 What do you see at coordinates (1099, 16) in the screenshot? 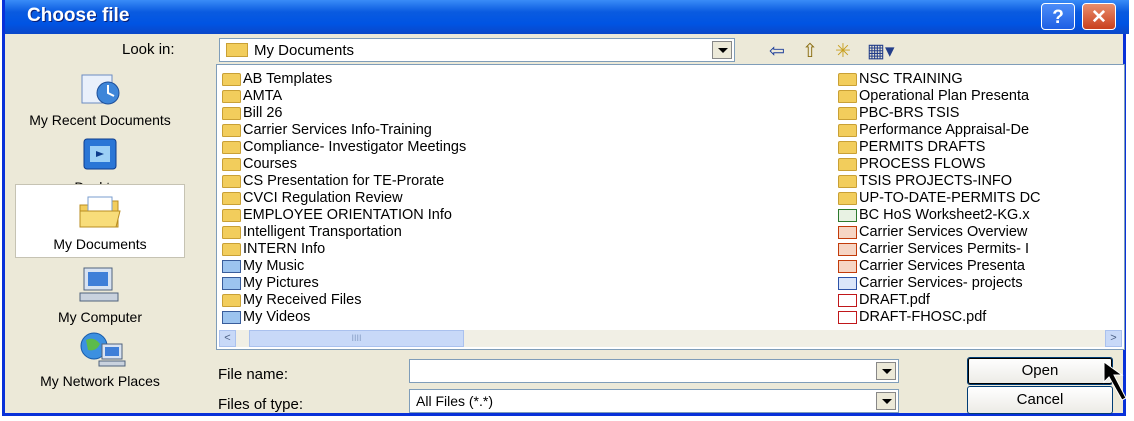
I see `close-button: ✕` at bounding box center [1099, 16].